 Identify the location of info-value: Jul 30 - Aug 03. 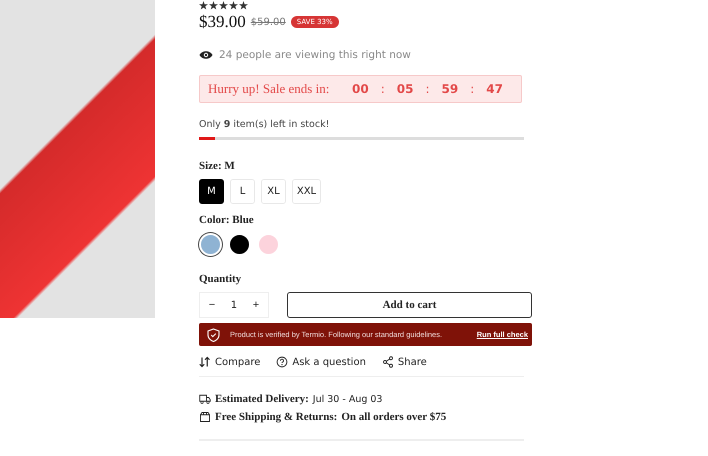
(347, 399).